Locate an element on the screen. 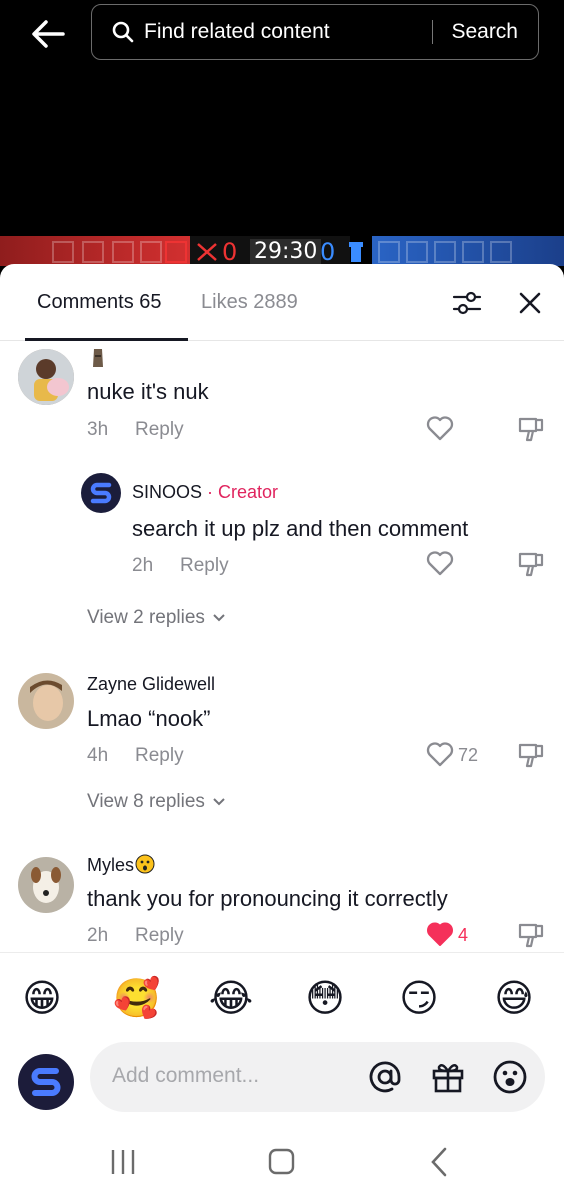 The height and width of the screenshot is (1200, 564). mention-button is located at coordinates (385, 1077).